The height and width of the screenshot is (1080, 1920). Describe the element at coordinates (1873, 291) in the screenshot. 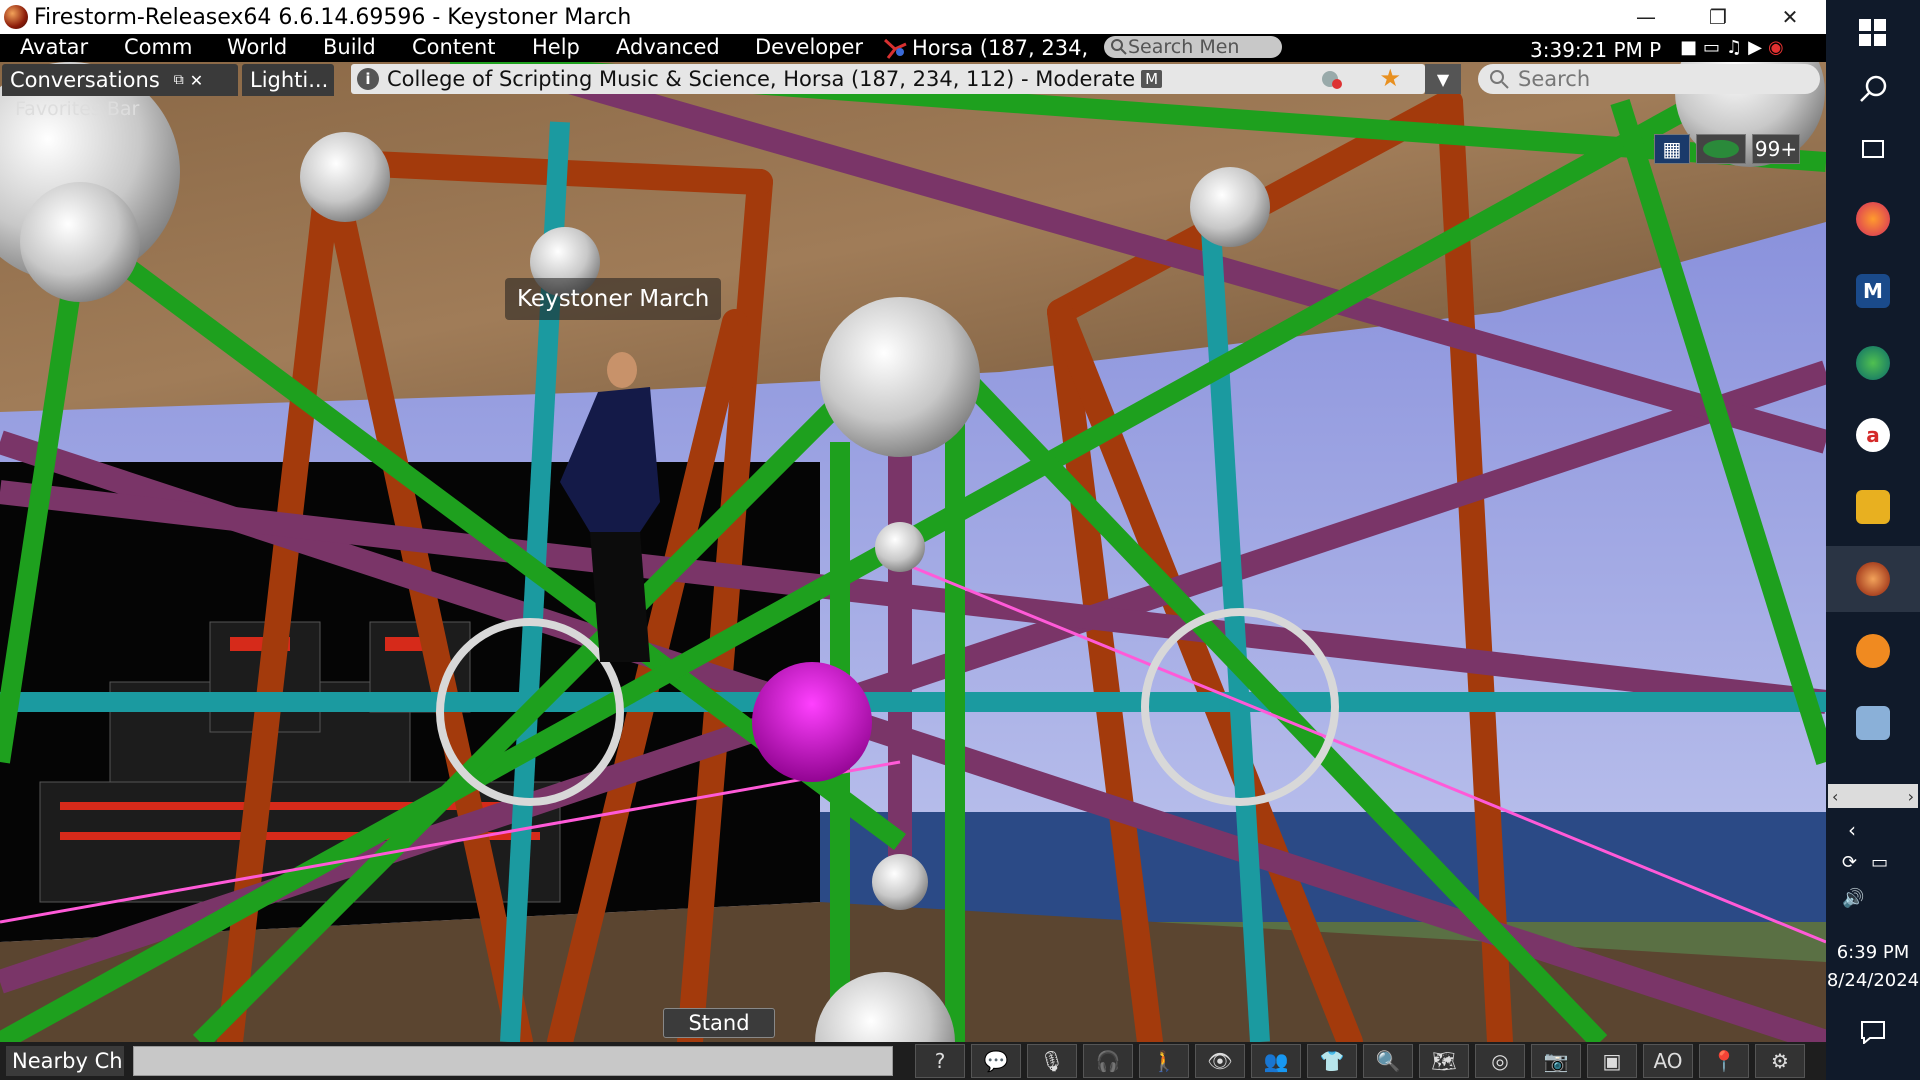

I see `maple-icon: M` at that location.